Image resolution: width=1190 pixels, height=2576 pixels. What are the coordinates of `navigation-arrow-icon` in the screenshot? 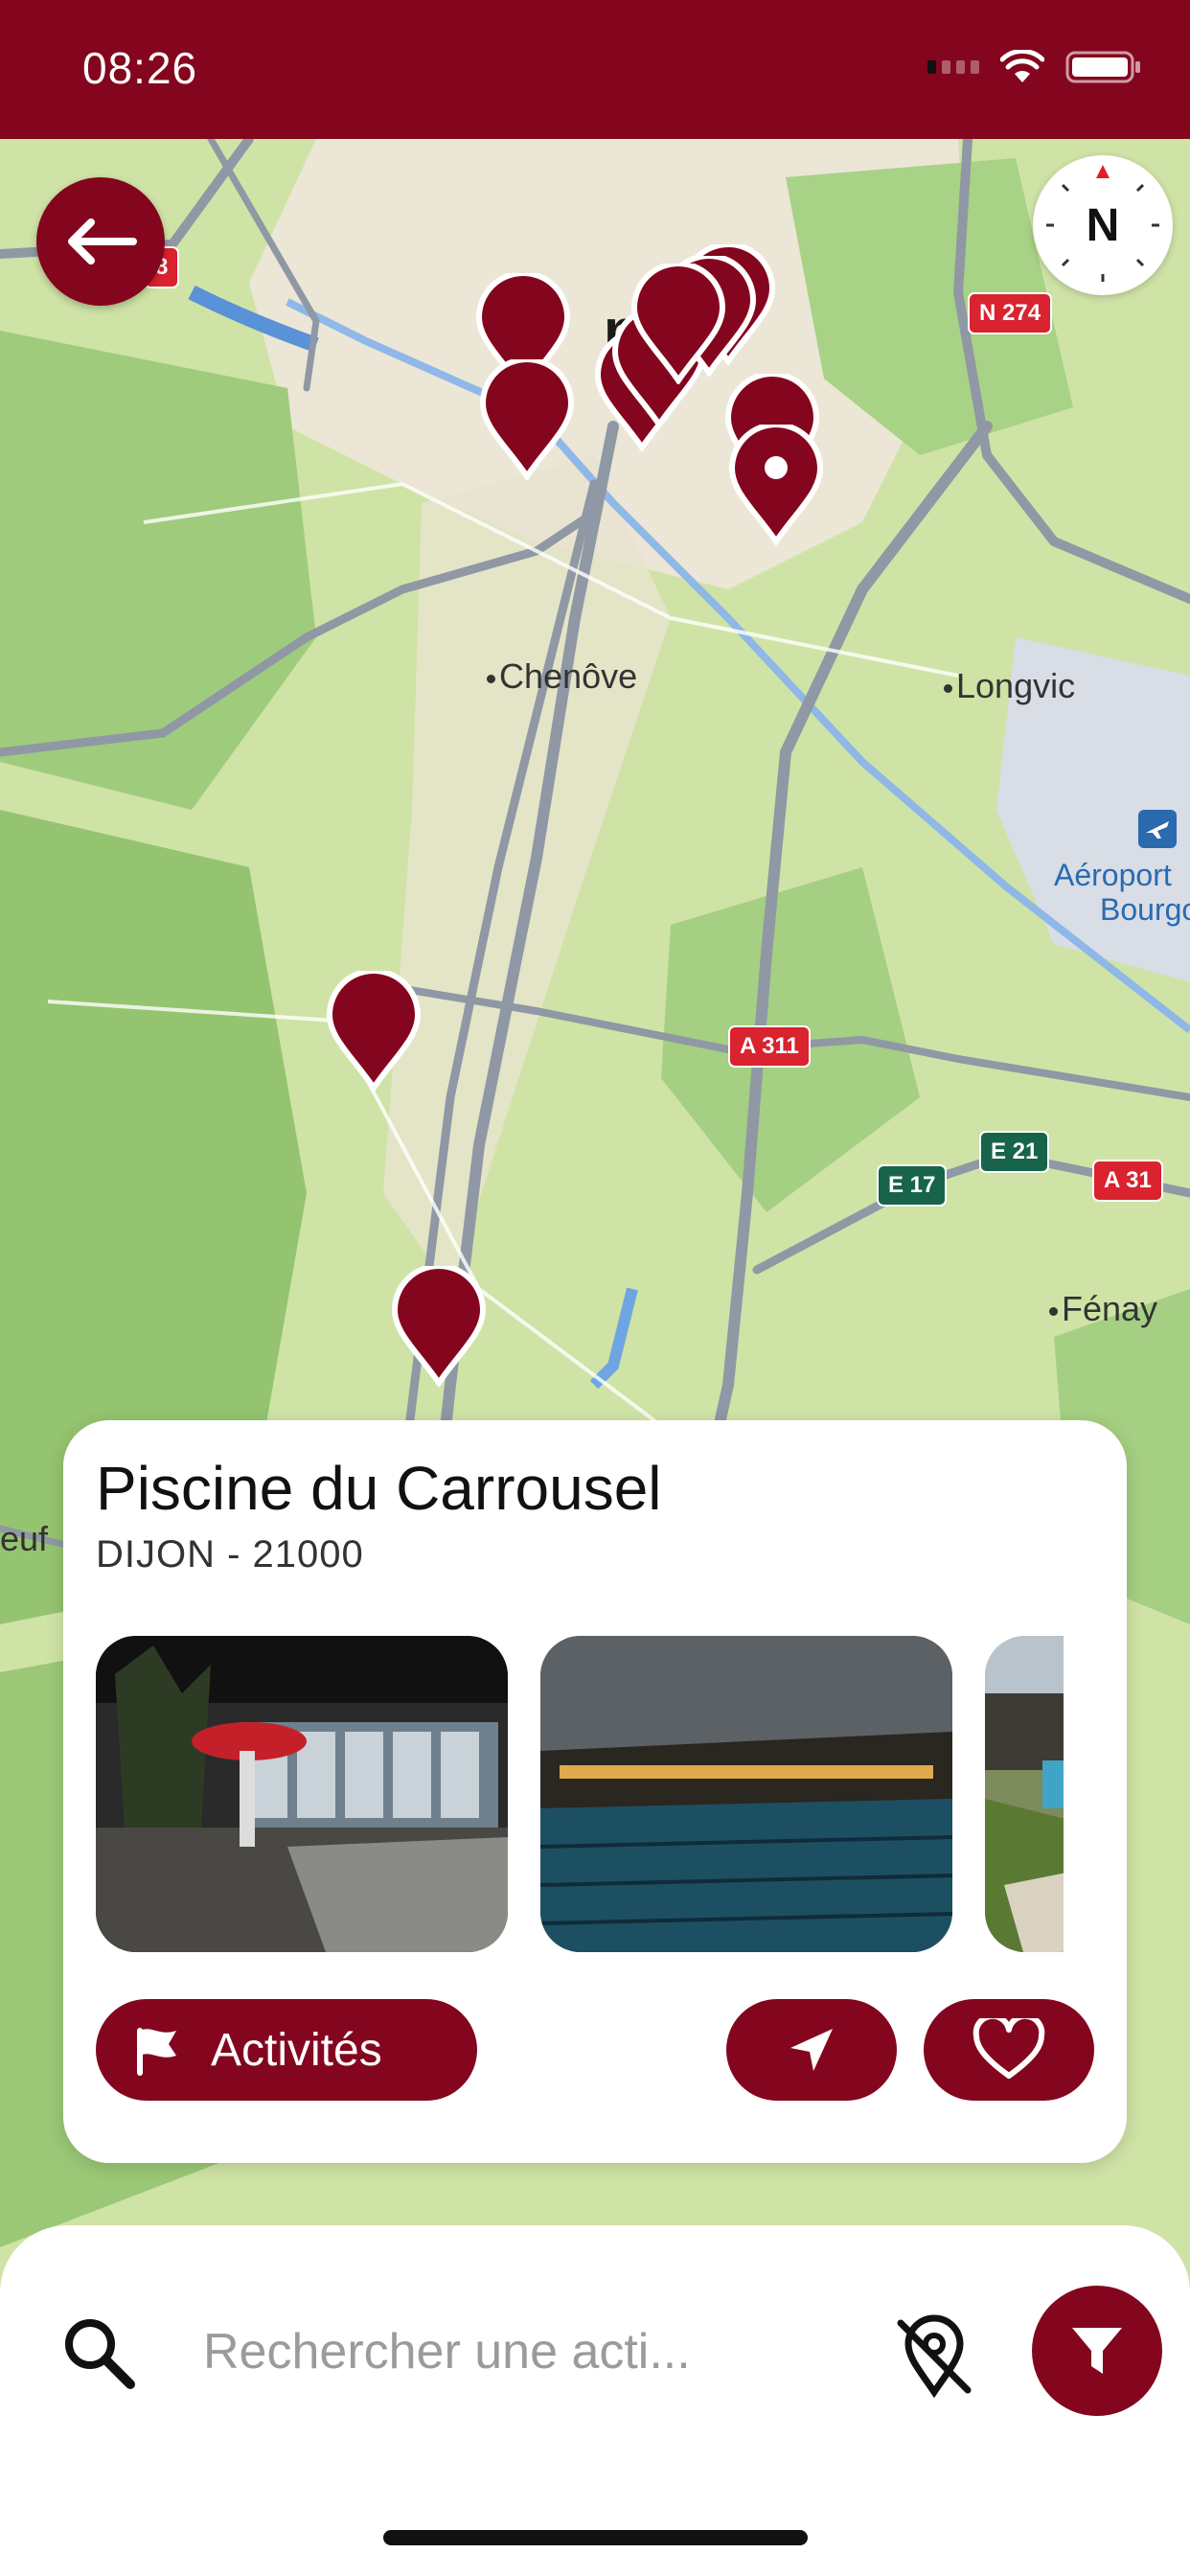 It's located at (811, 2050).